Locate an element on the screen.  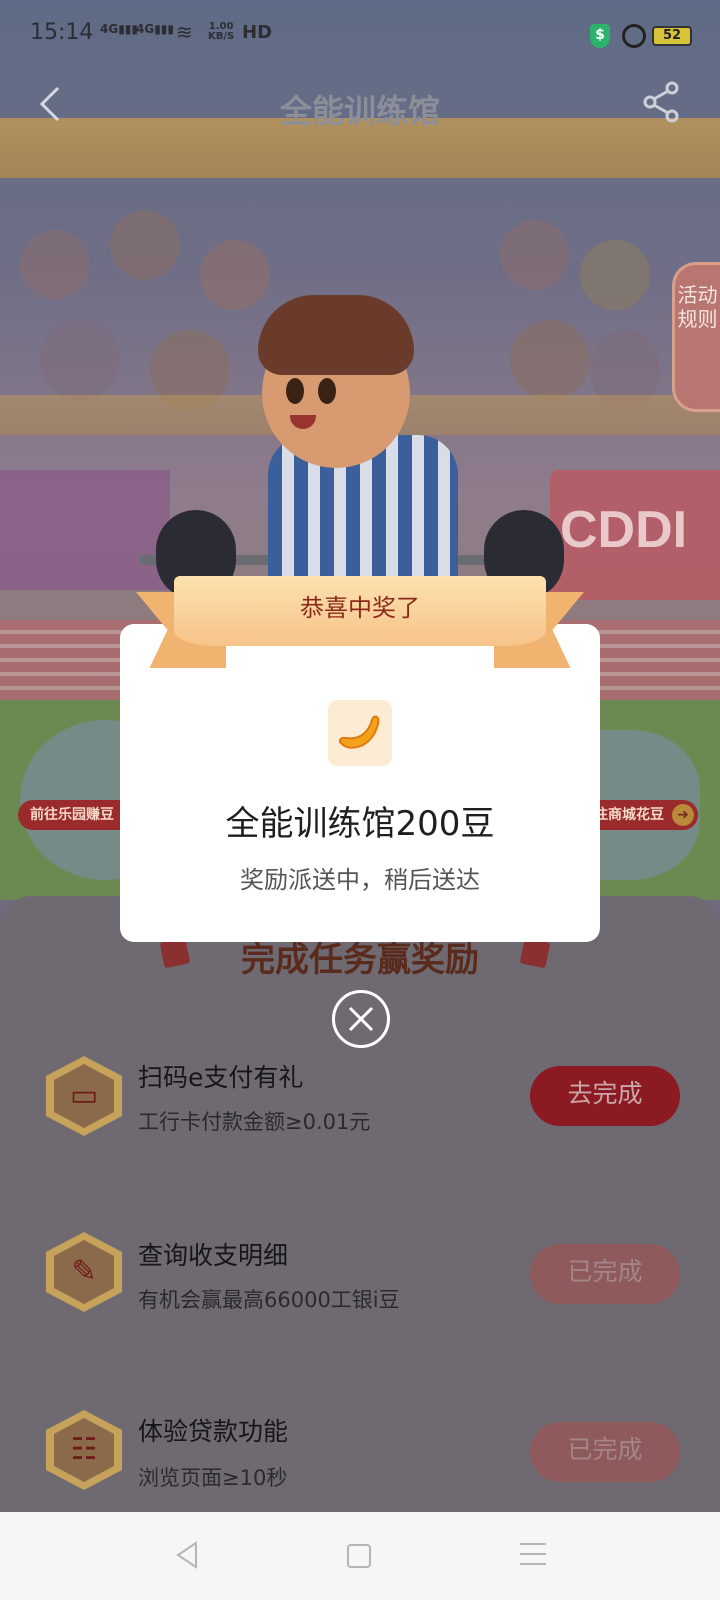
modal-close-button is located at coordinates (361, 1019).